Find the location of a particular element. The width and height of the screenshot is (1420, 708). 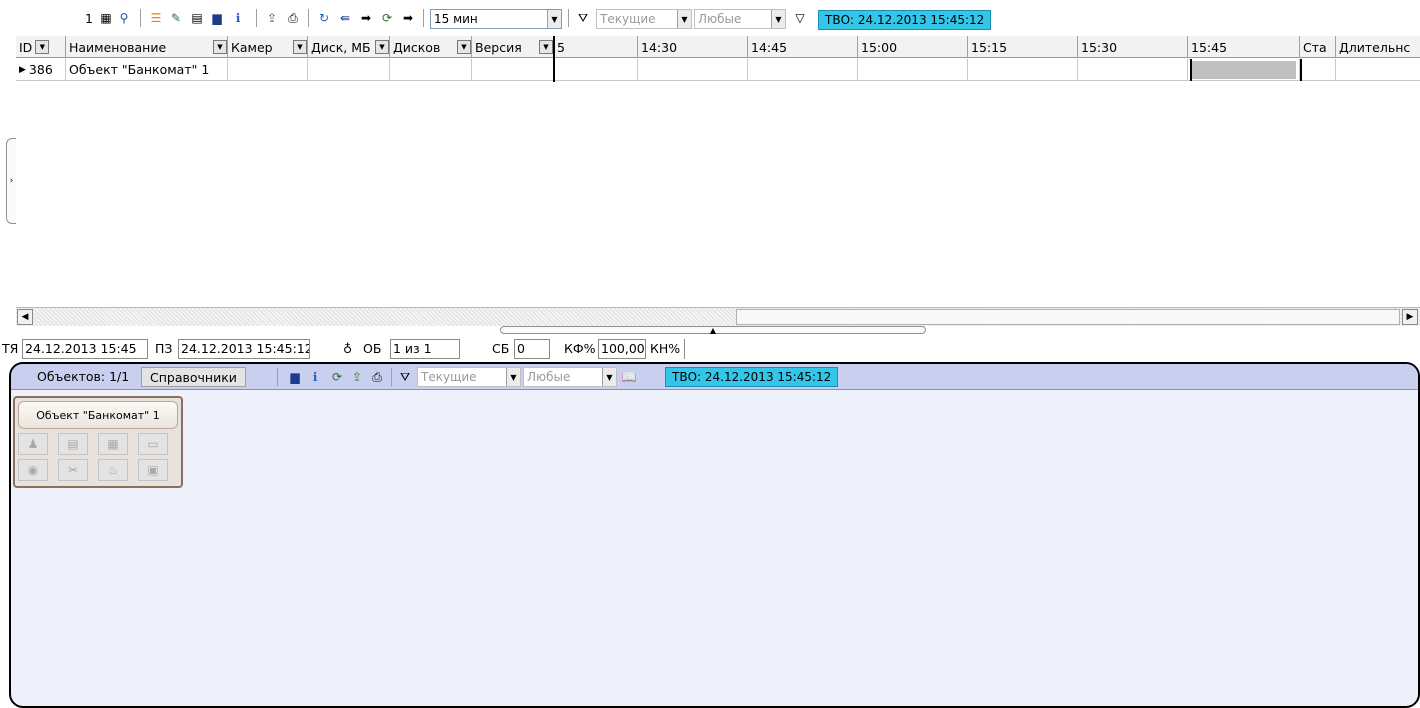

kf-field: 100,00 is located at coordinates (622, 349).